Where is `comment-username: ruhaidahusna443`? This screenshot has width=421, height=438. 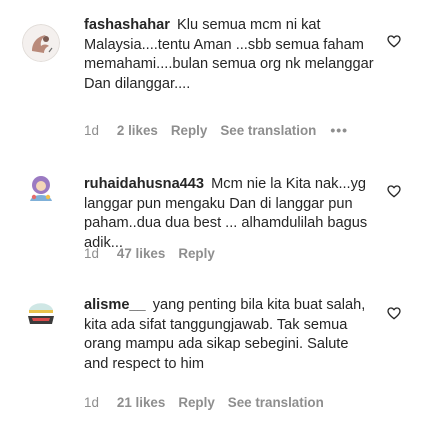 comment-username: ruhaidahusna443 is located at coordinates (144, 184).